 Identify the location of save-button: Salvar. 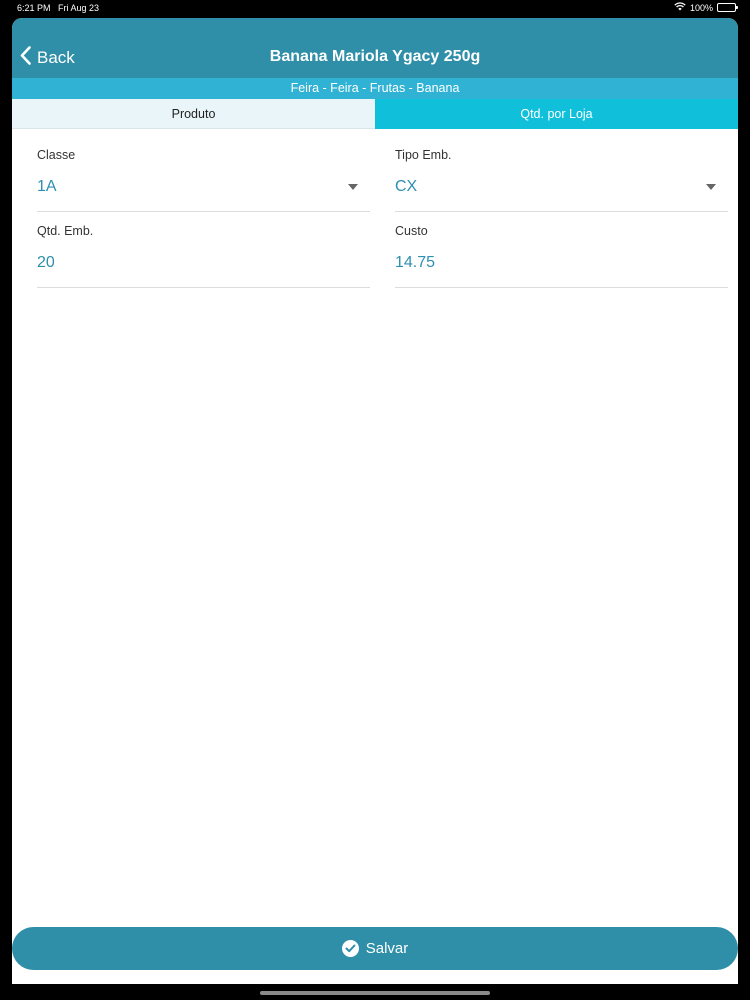
(375, 948).